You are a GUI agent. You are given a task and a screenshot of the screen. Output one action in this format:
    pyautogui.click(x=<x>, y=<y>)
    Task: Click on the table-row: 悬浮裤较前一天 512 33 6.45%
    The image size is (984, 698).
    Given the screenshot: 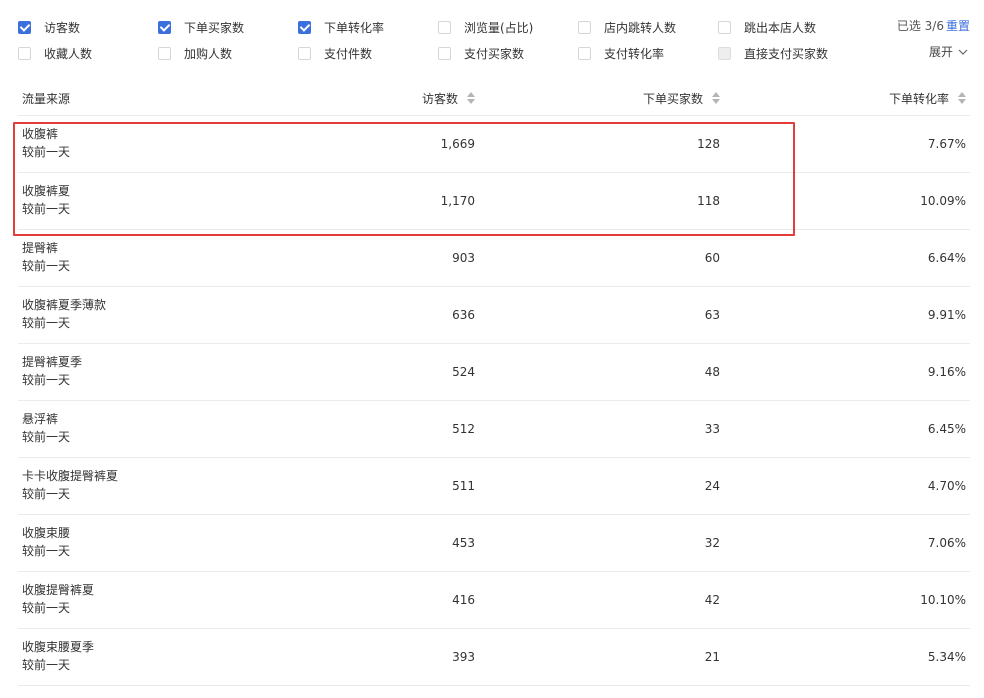 What is the action you would take?
    pyautogui.click(x=494, y=429)
    